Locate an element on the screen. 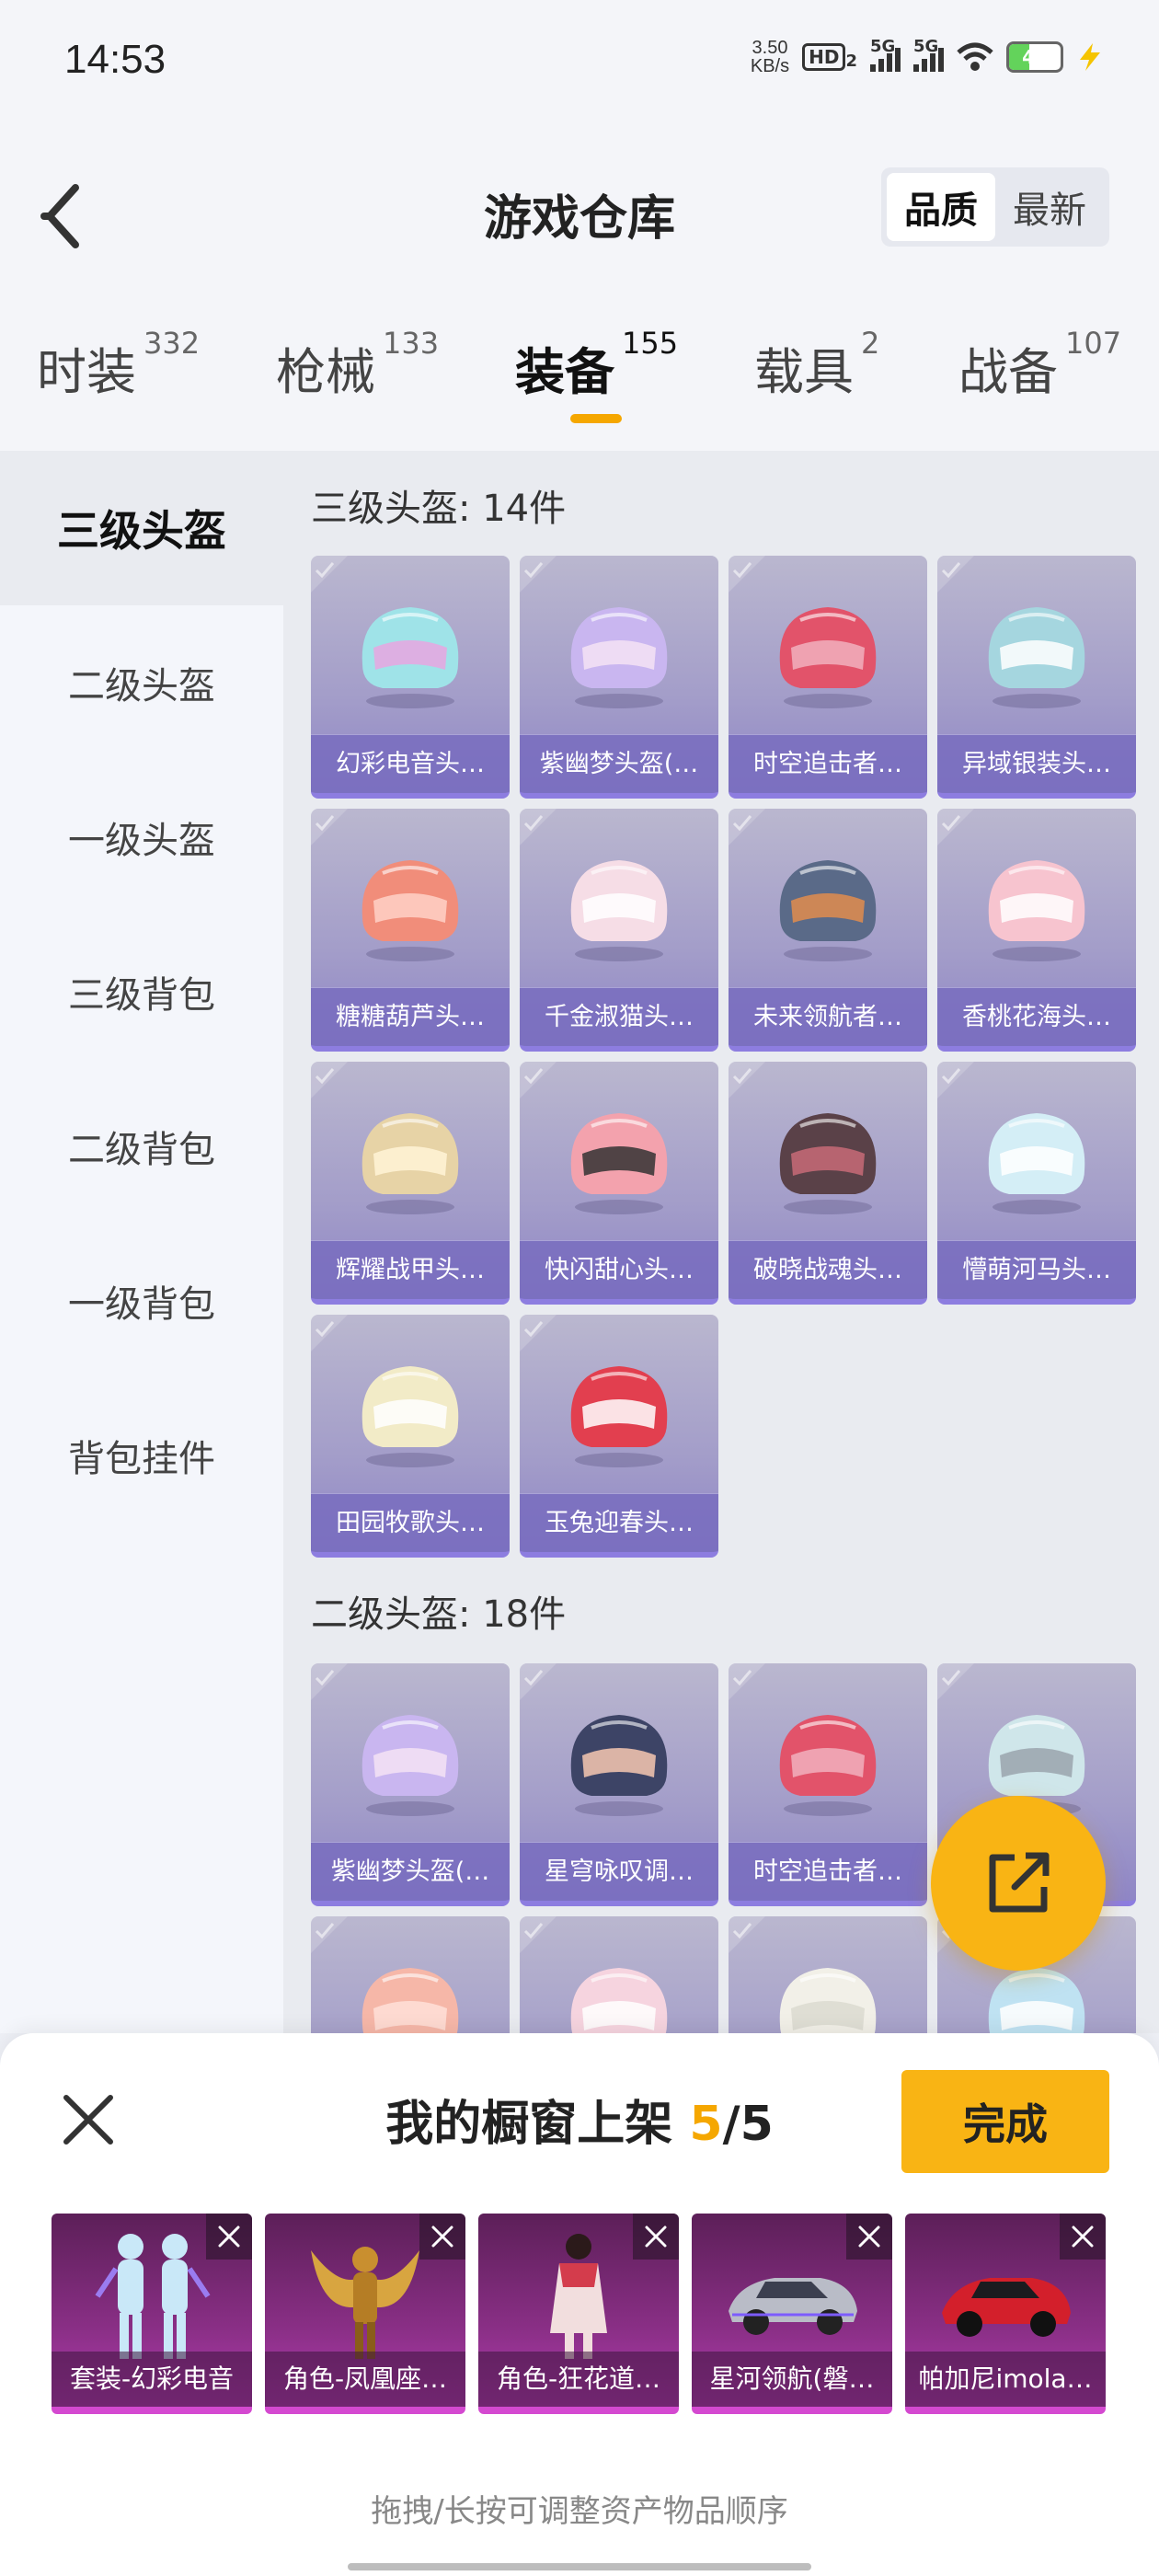  net-speed-unit: KB/s is located at coordinates (770, 66).